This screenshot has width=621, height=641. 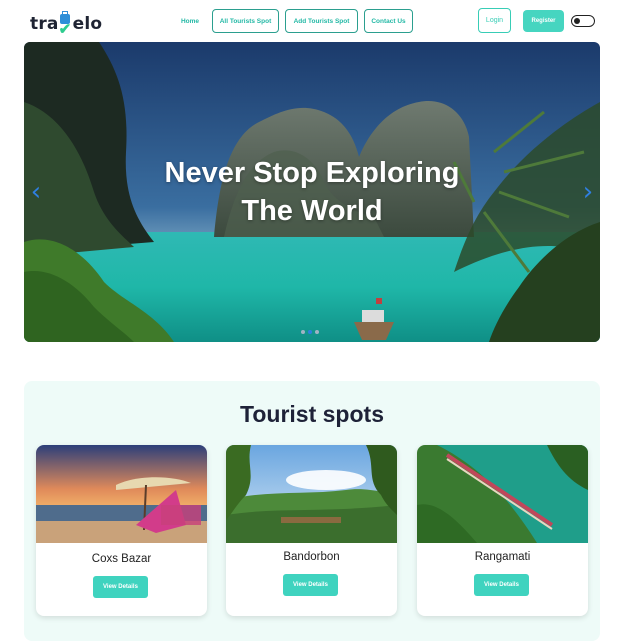 I want to click on nav-all-tourists-spot-link: All Tourists Spot, so click(x=245, y=21).